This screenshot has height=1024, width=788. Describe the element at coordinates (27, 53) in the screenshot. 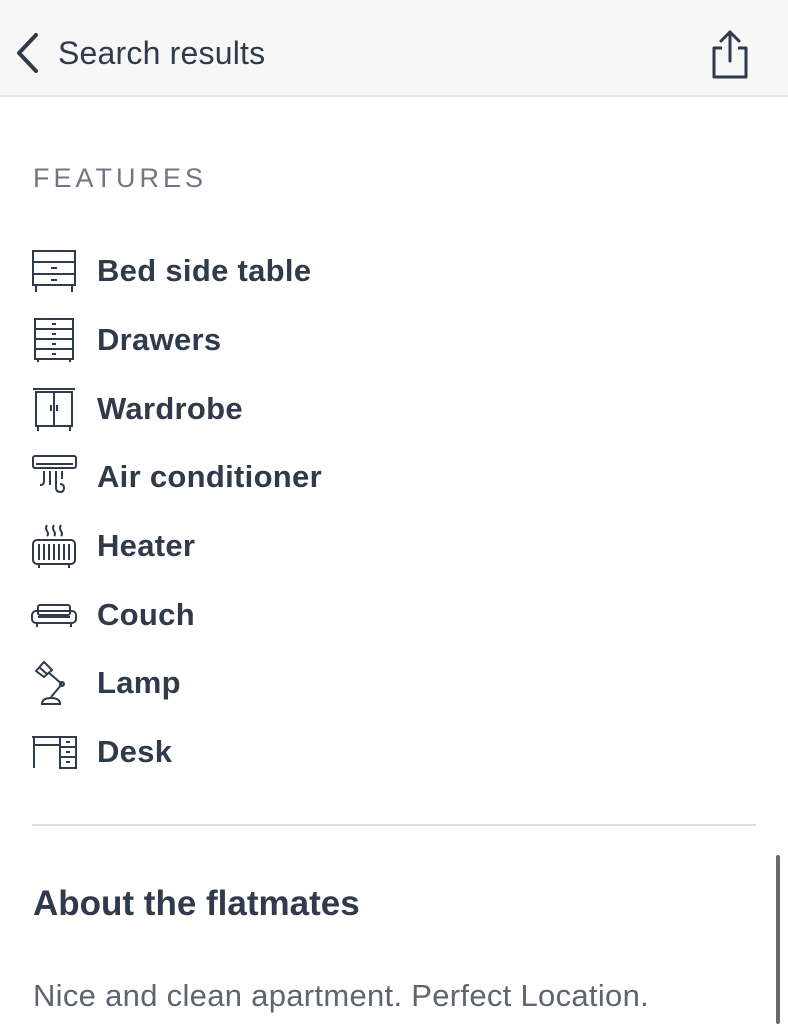

I see `chevron-left-icon` at that location.